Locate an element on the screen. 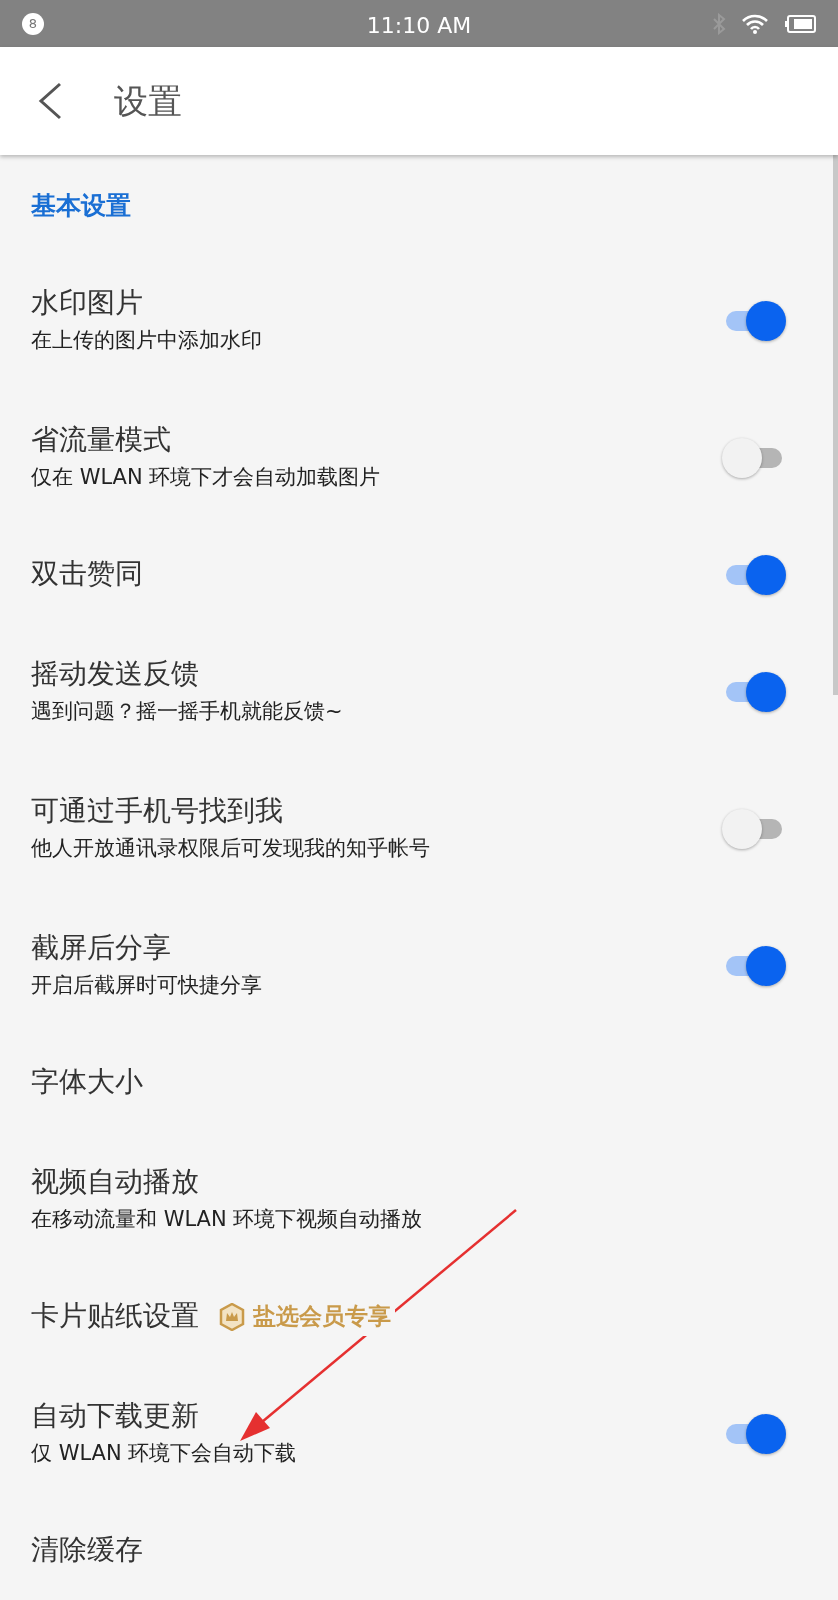  page-title: 设置 is located at coordinates (148, 101).